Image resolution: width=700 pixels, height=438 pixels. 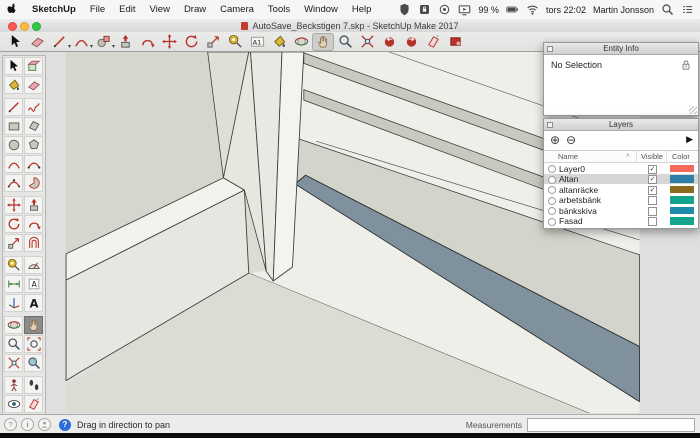 What do you see at coordinates (97, 9) in the screenshot?
I see `menu-file: File` at bounding box center [97, 9].